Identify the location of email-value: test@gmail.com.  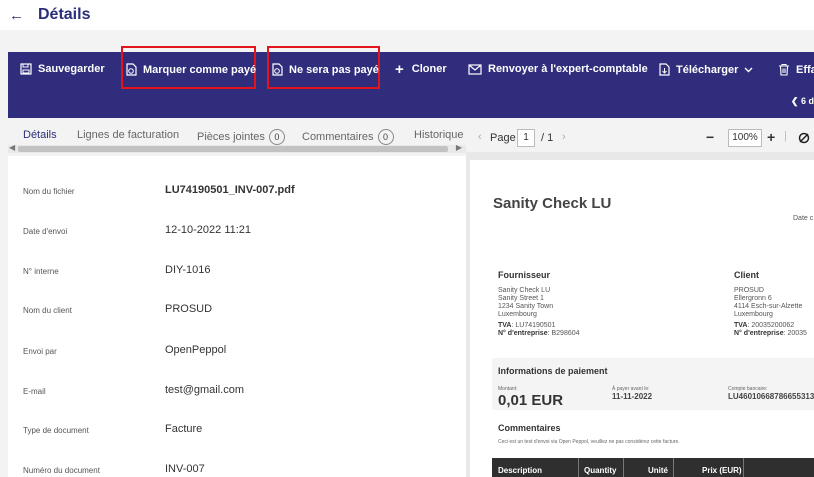
(205, 390).